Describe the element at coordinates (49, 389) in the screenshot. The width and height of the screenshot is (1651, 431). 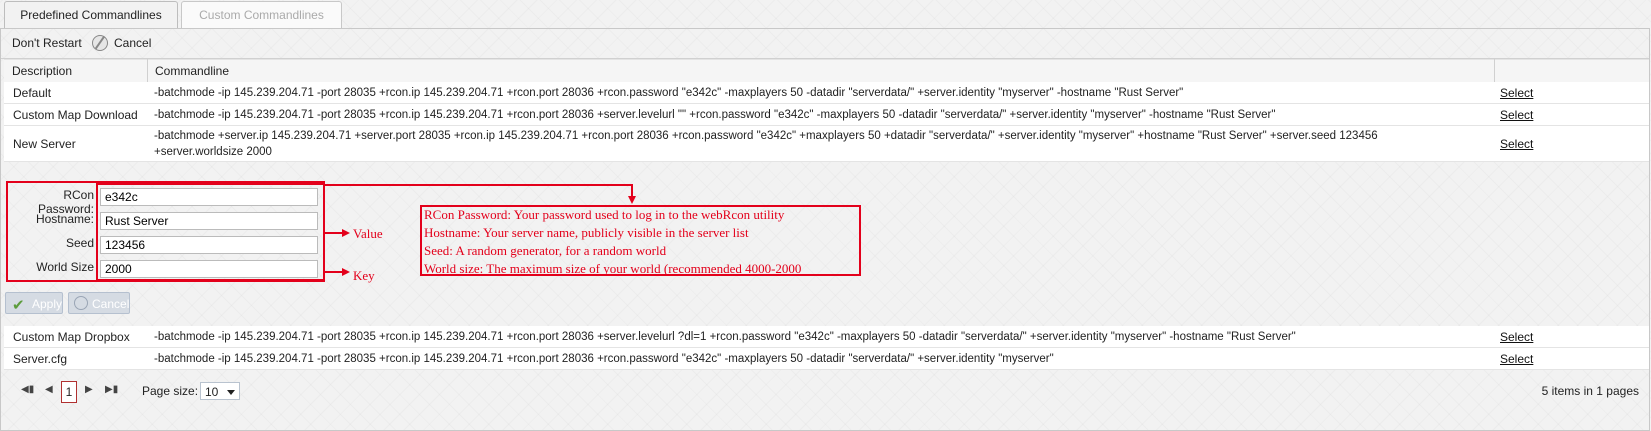
I see `prev-page-icon: ◀` at that location.